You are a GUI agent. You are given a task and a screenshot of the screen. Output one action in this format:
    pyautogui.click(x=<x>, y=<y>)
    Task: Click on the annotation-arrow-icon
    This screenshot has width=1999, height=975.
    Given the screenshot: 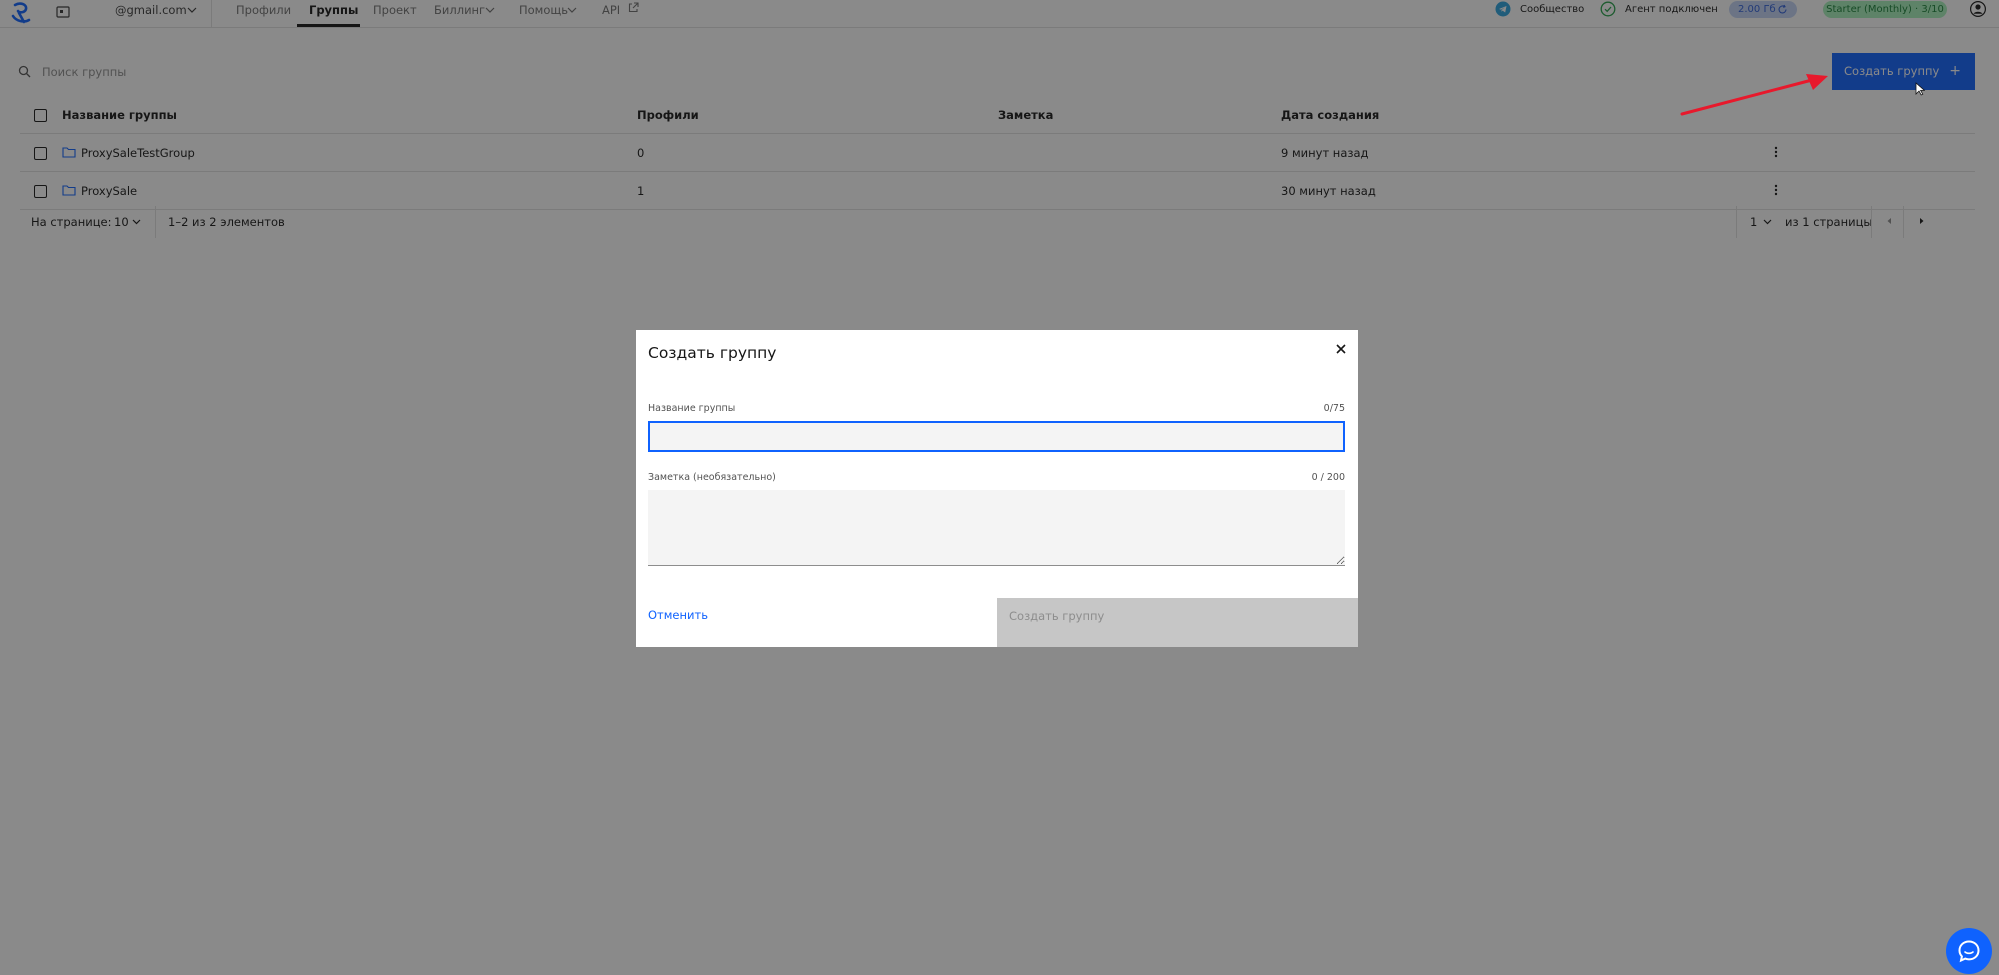 What is the action you would take?
    pyautogui.click(x=1754, y=95)
    